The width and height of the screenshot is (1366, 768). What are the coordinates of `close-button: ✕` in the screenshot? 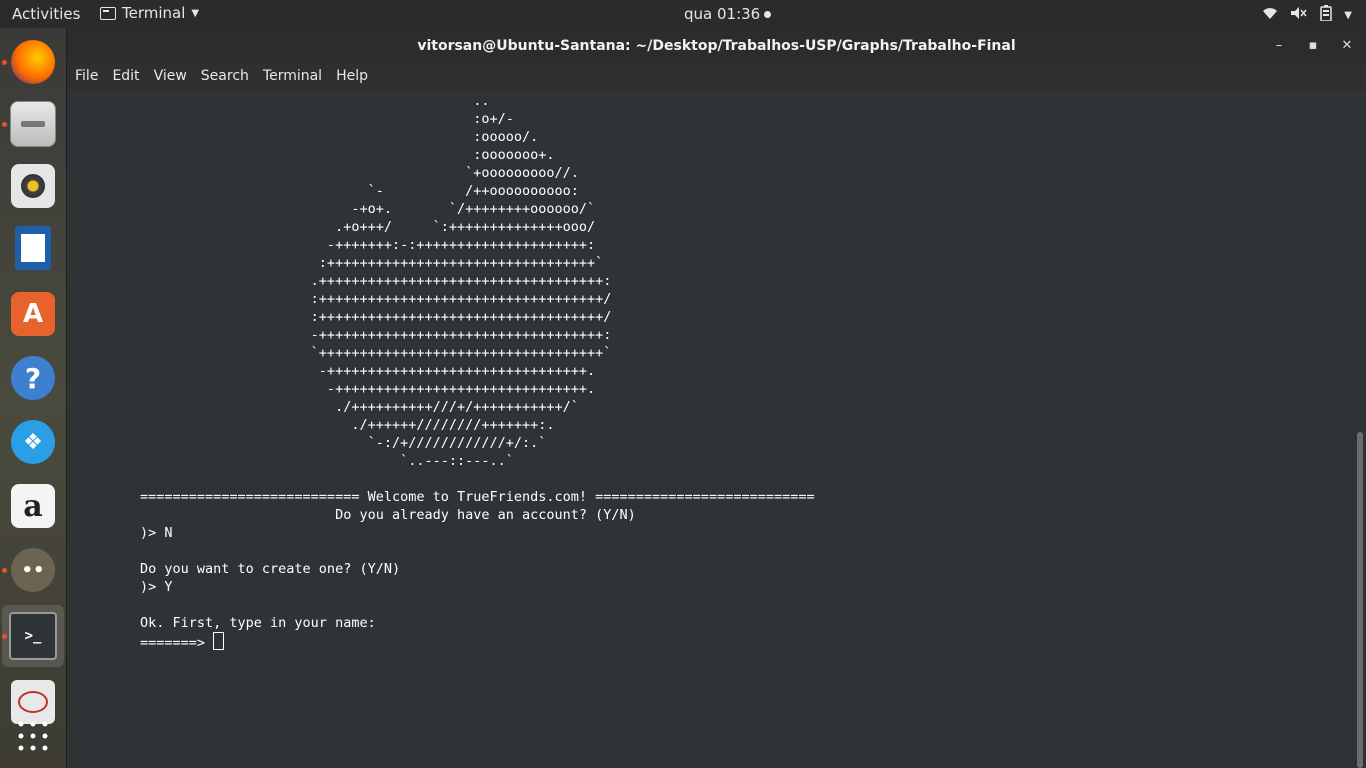 It's located at (1347, 46).